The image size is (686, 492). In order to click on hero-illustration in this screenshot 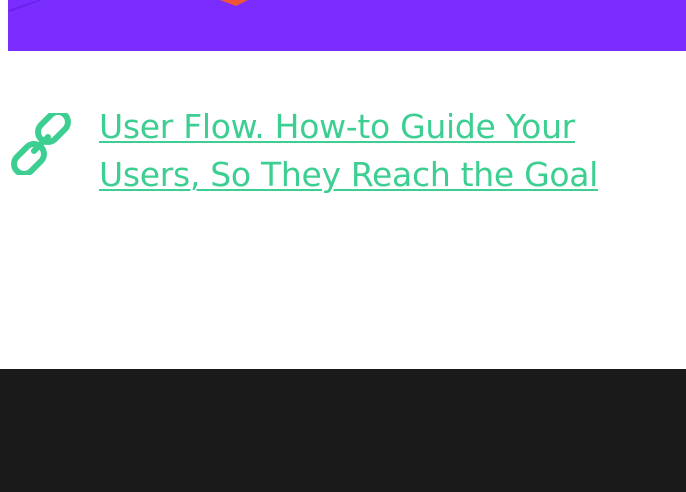, I will do `click(347, 25)`.